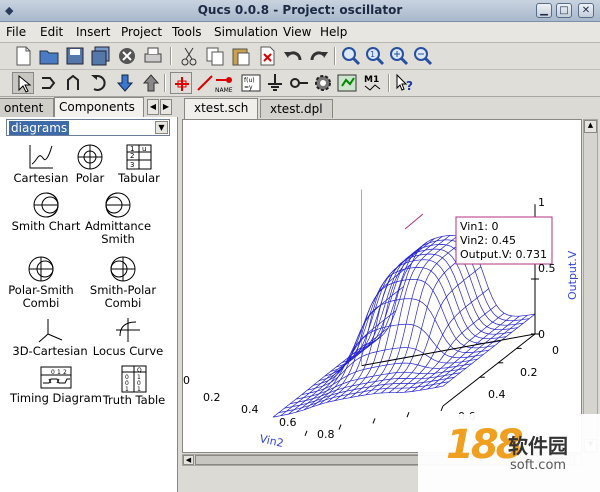 This screenshot has height=492, width=600. I want to click on chevron-down-icon: ▼, so click(161, 127).